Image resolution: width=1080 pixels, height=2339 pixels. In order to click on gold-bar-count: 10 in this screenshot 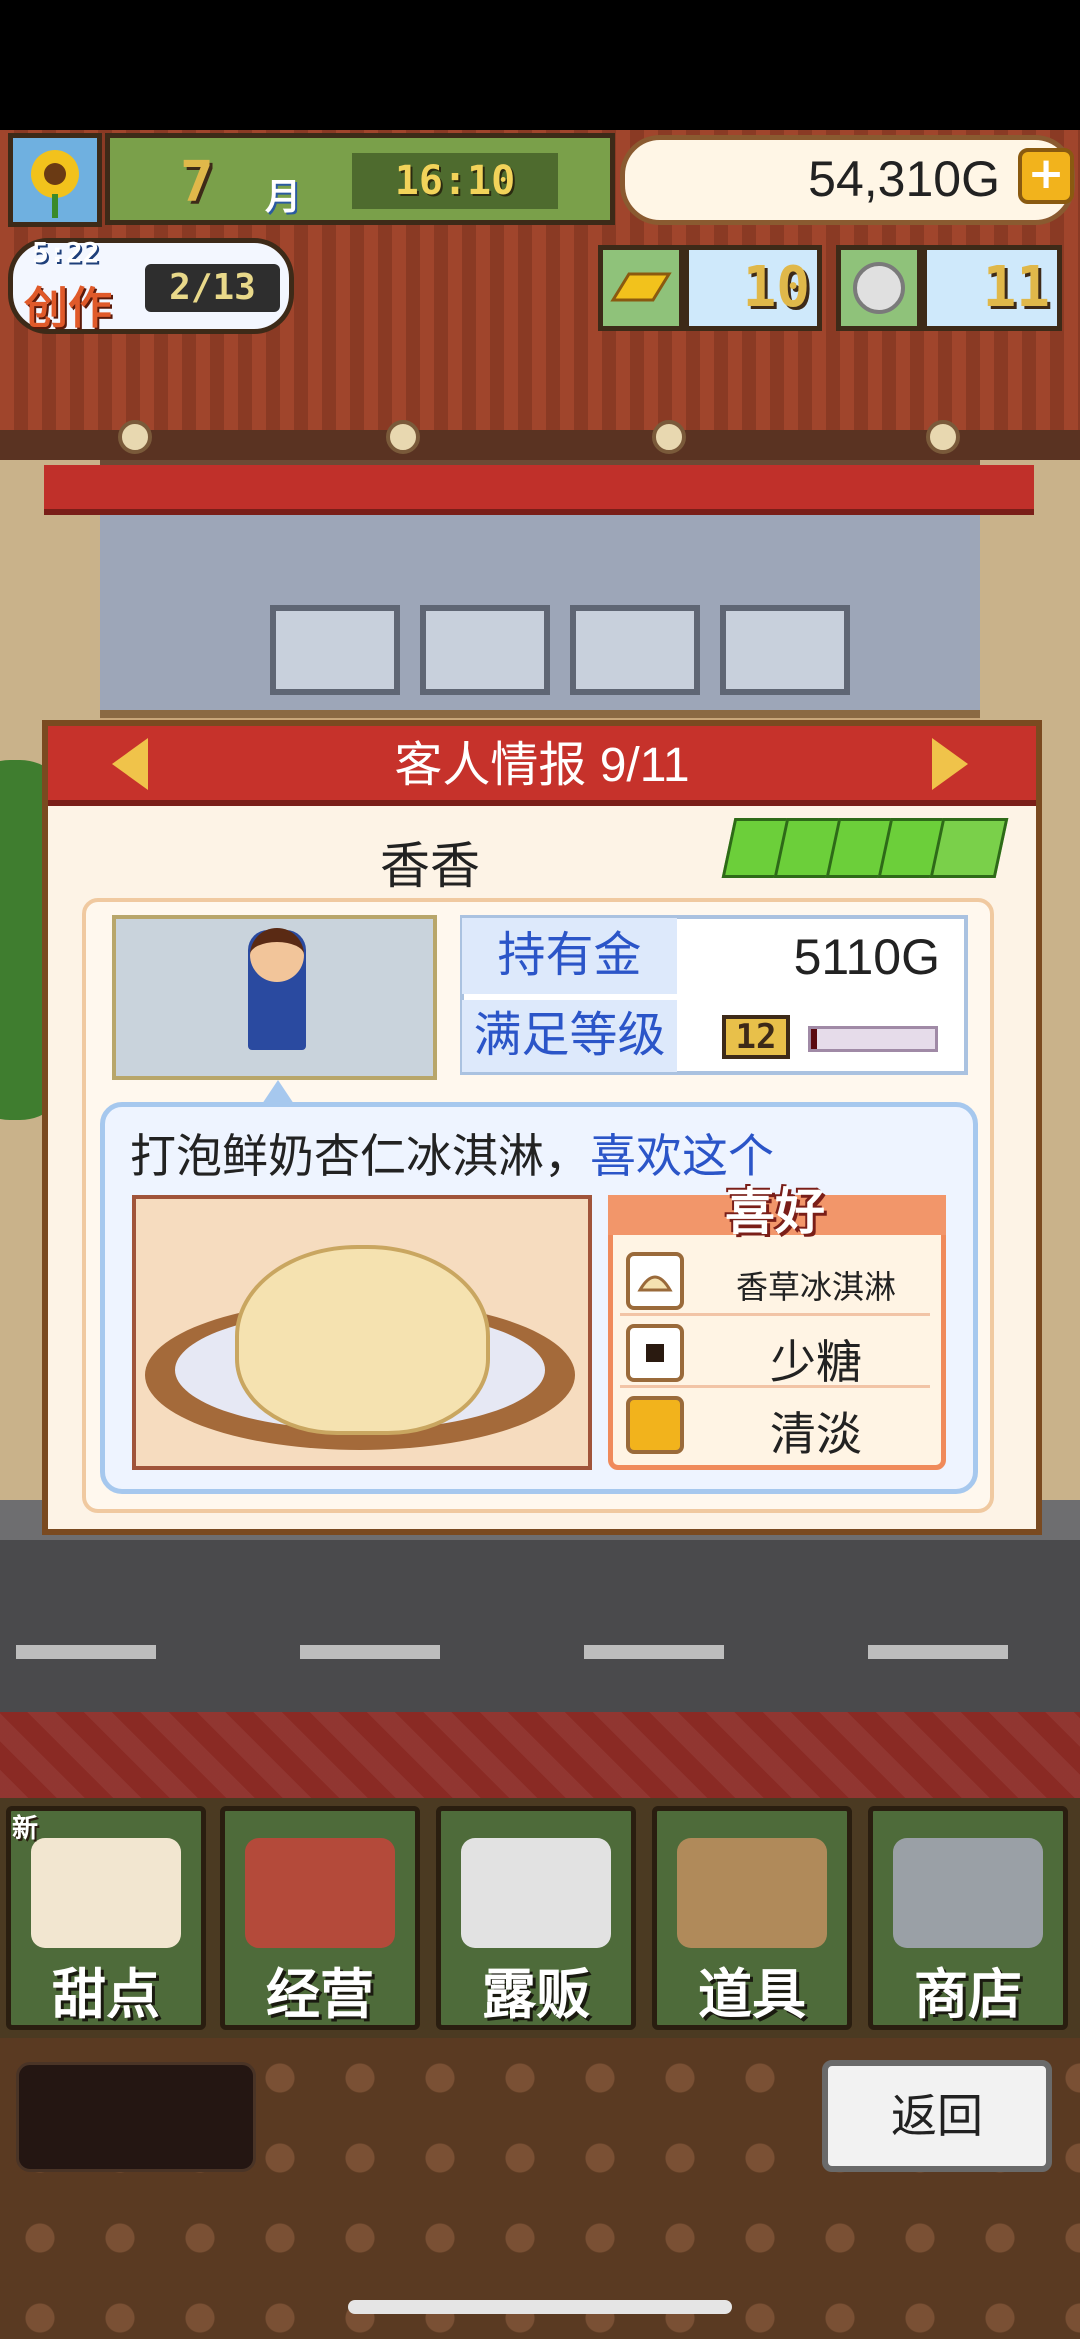, I will do `click(776, 287)`.